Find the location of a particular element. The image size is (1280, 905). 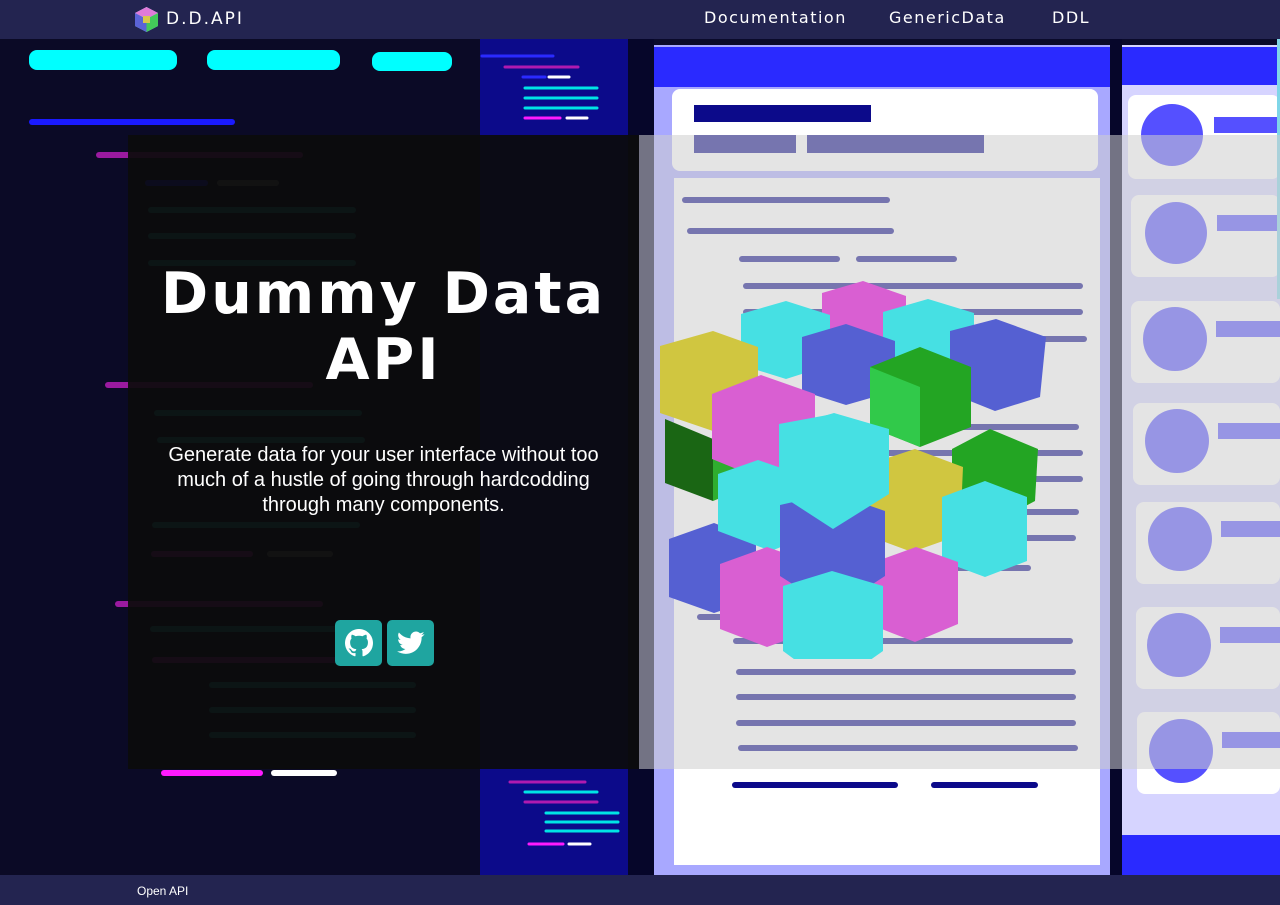

top-navbar: D.D.API Documentation GenericData DDL is located at coordinates (640, 19).